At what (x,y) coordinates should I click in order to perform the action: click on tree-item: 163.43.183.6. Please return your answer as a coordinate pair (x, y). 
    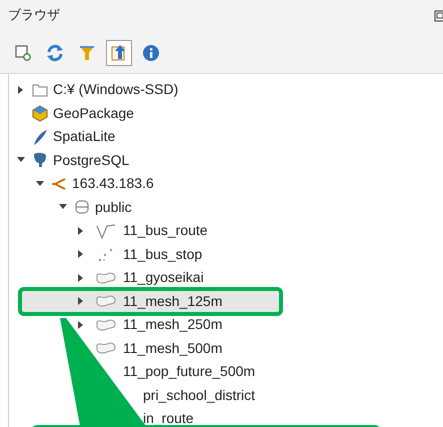
    Looking at the image, I should click on (113, 183).